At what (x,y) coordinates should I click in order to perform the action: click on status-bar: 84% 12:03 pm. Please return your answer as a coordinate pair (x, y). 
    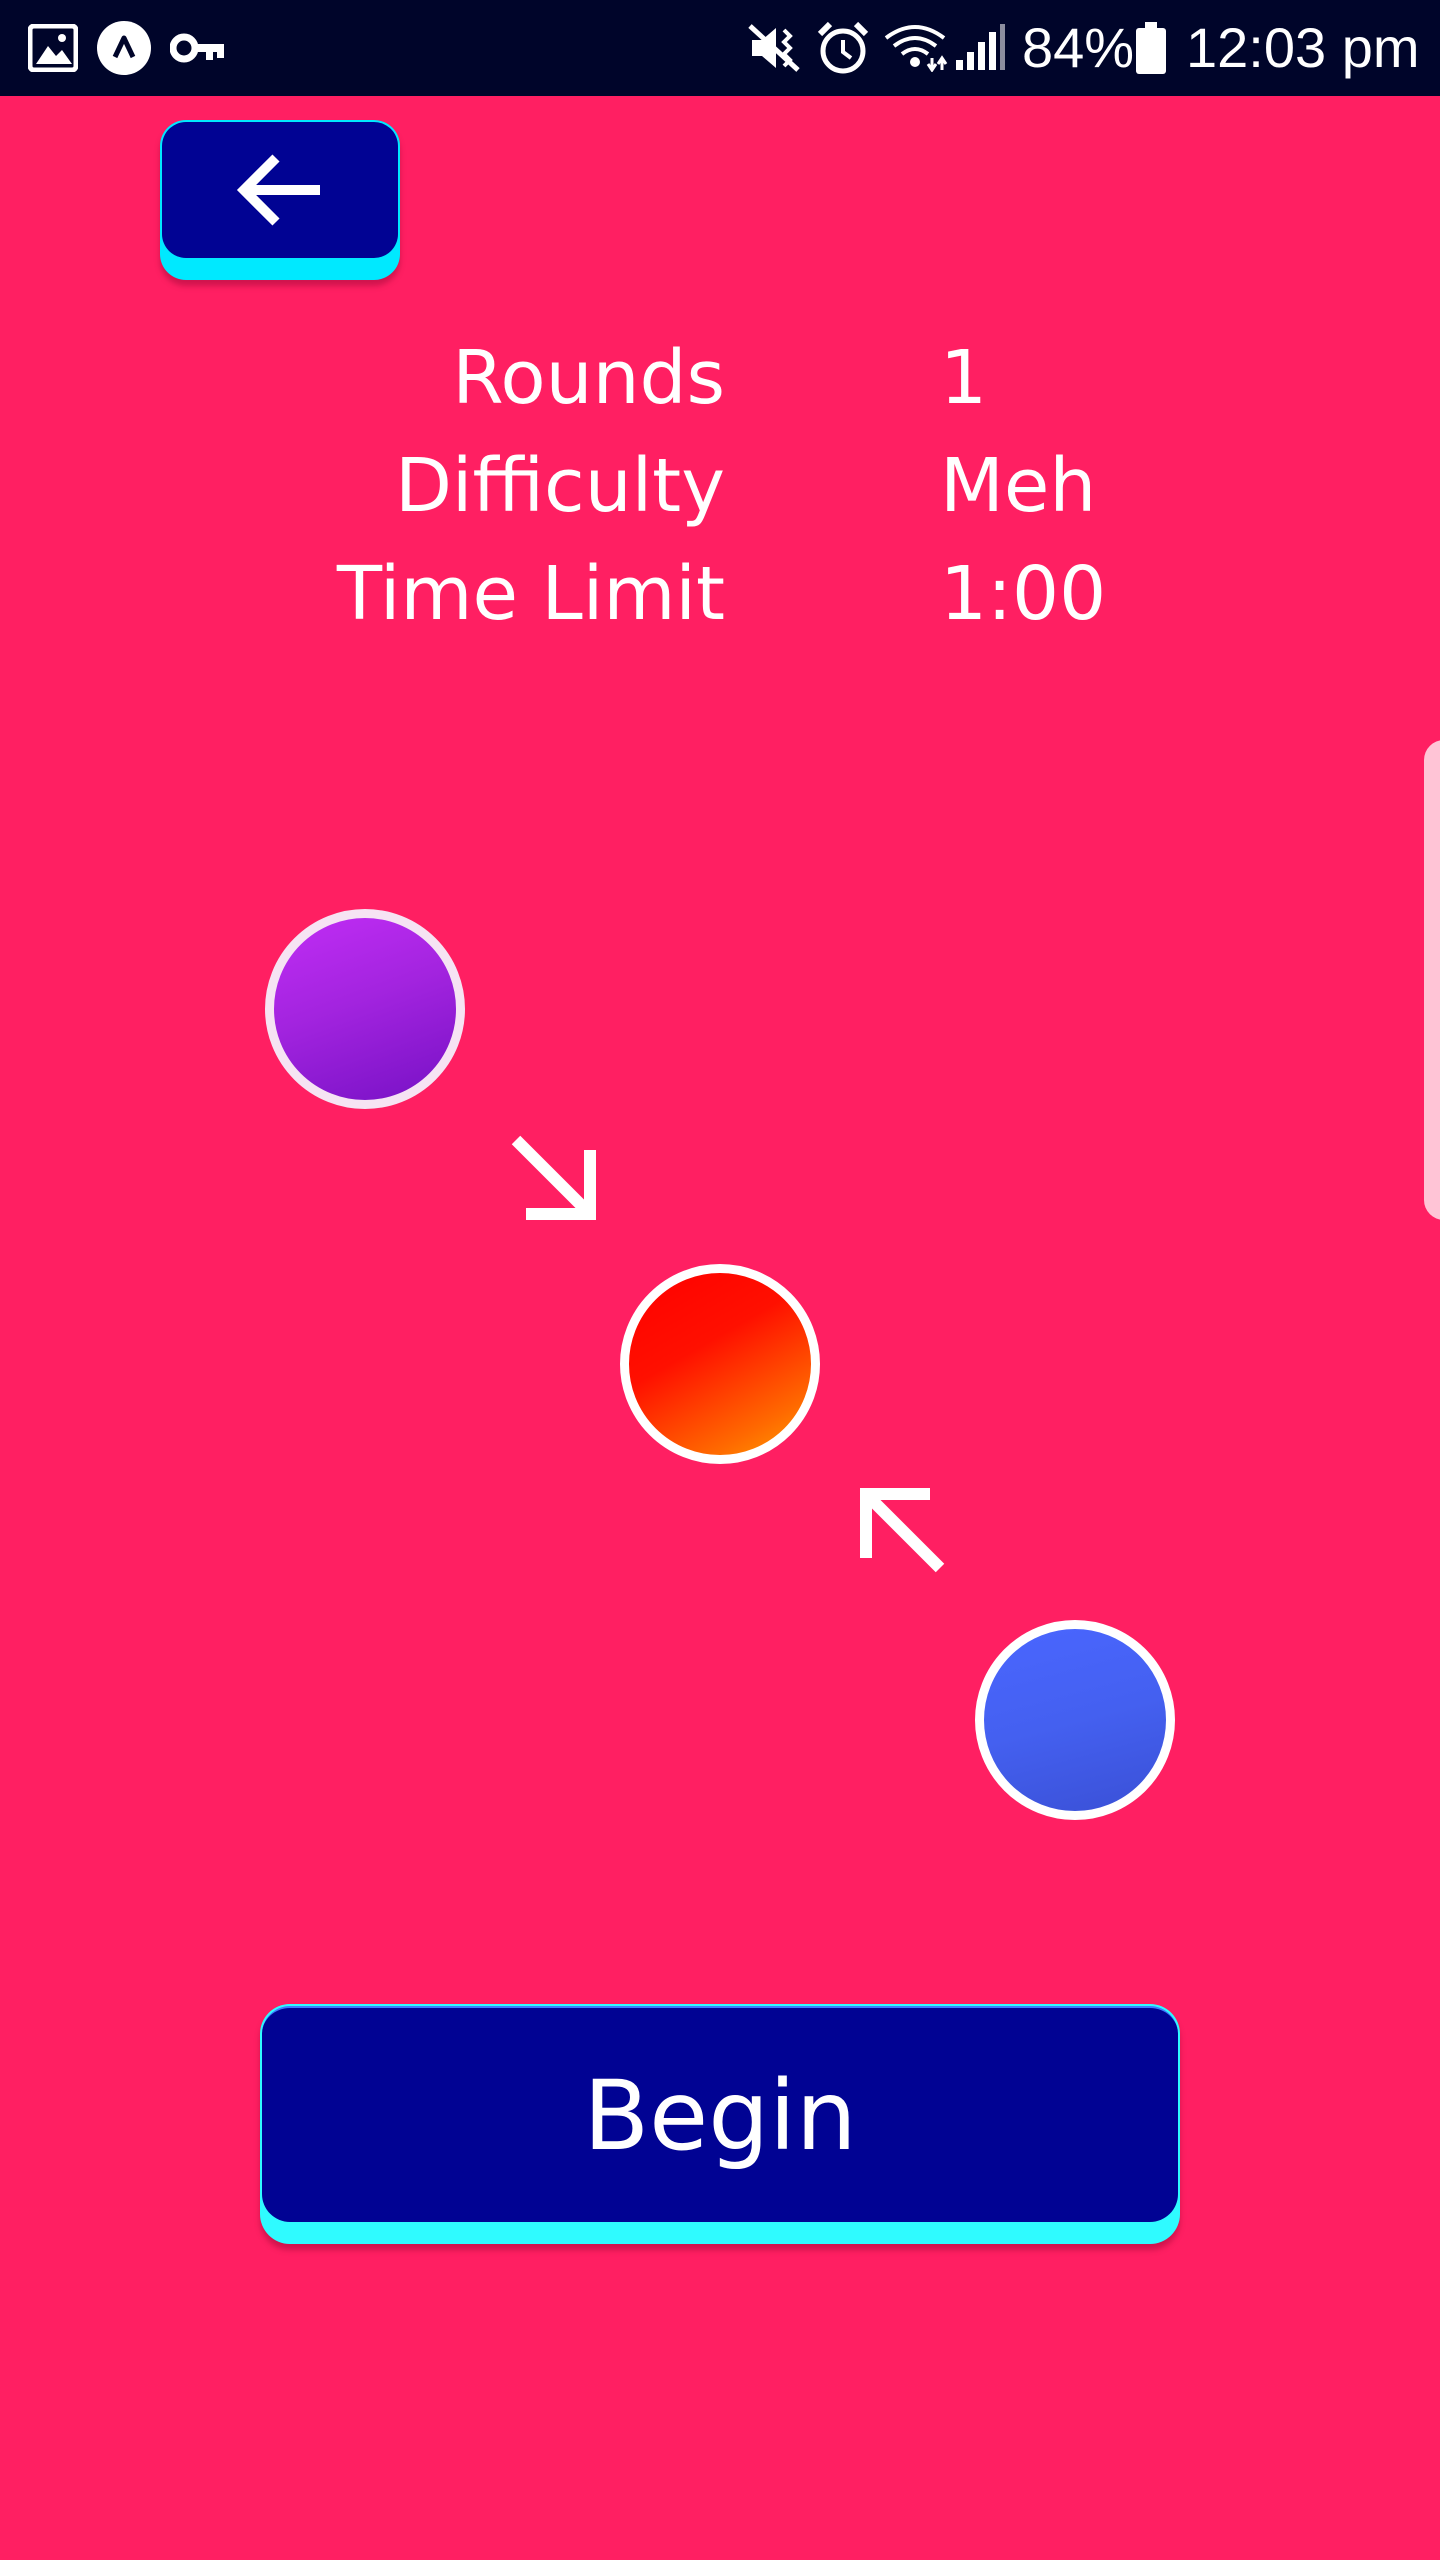
    Looking at the image, I should click on (720, 48).